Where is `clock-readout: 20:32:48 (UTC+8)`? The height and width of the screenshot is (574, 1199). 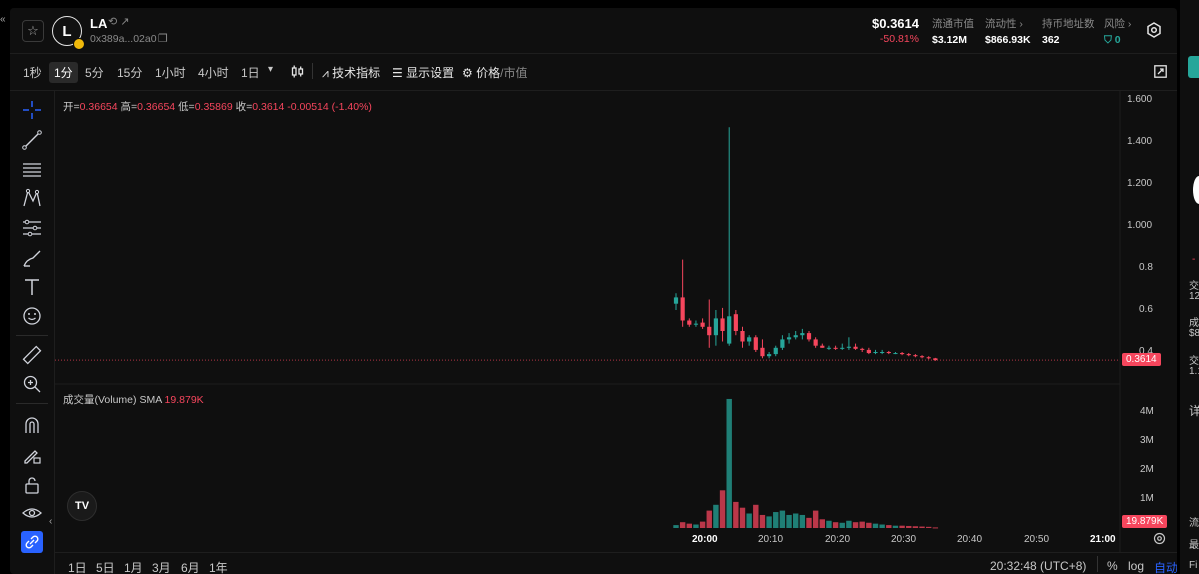
clock-readout: 20:32:48 (UTC+8) is located at coordinates (1038, 566).